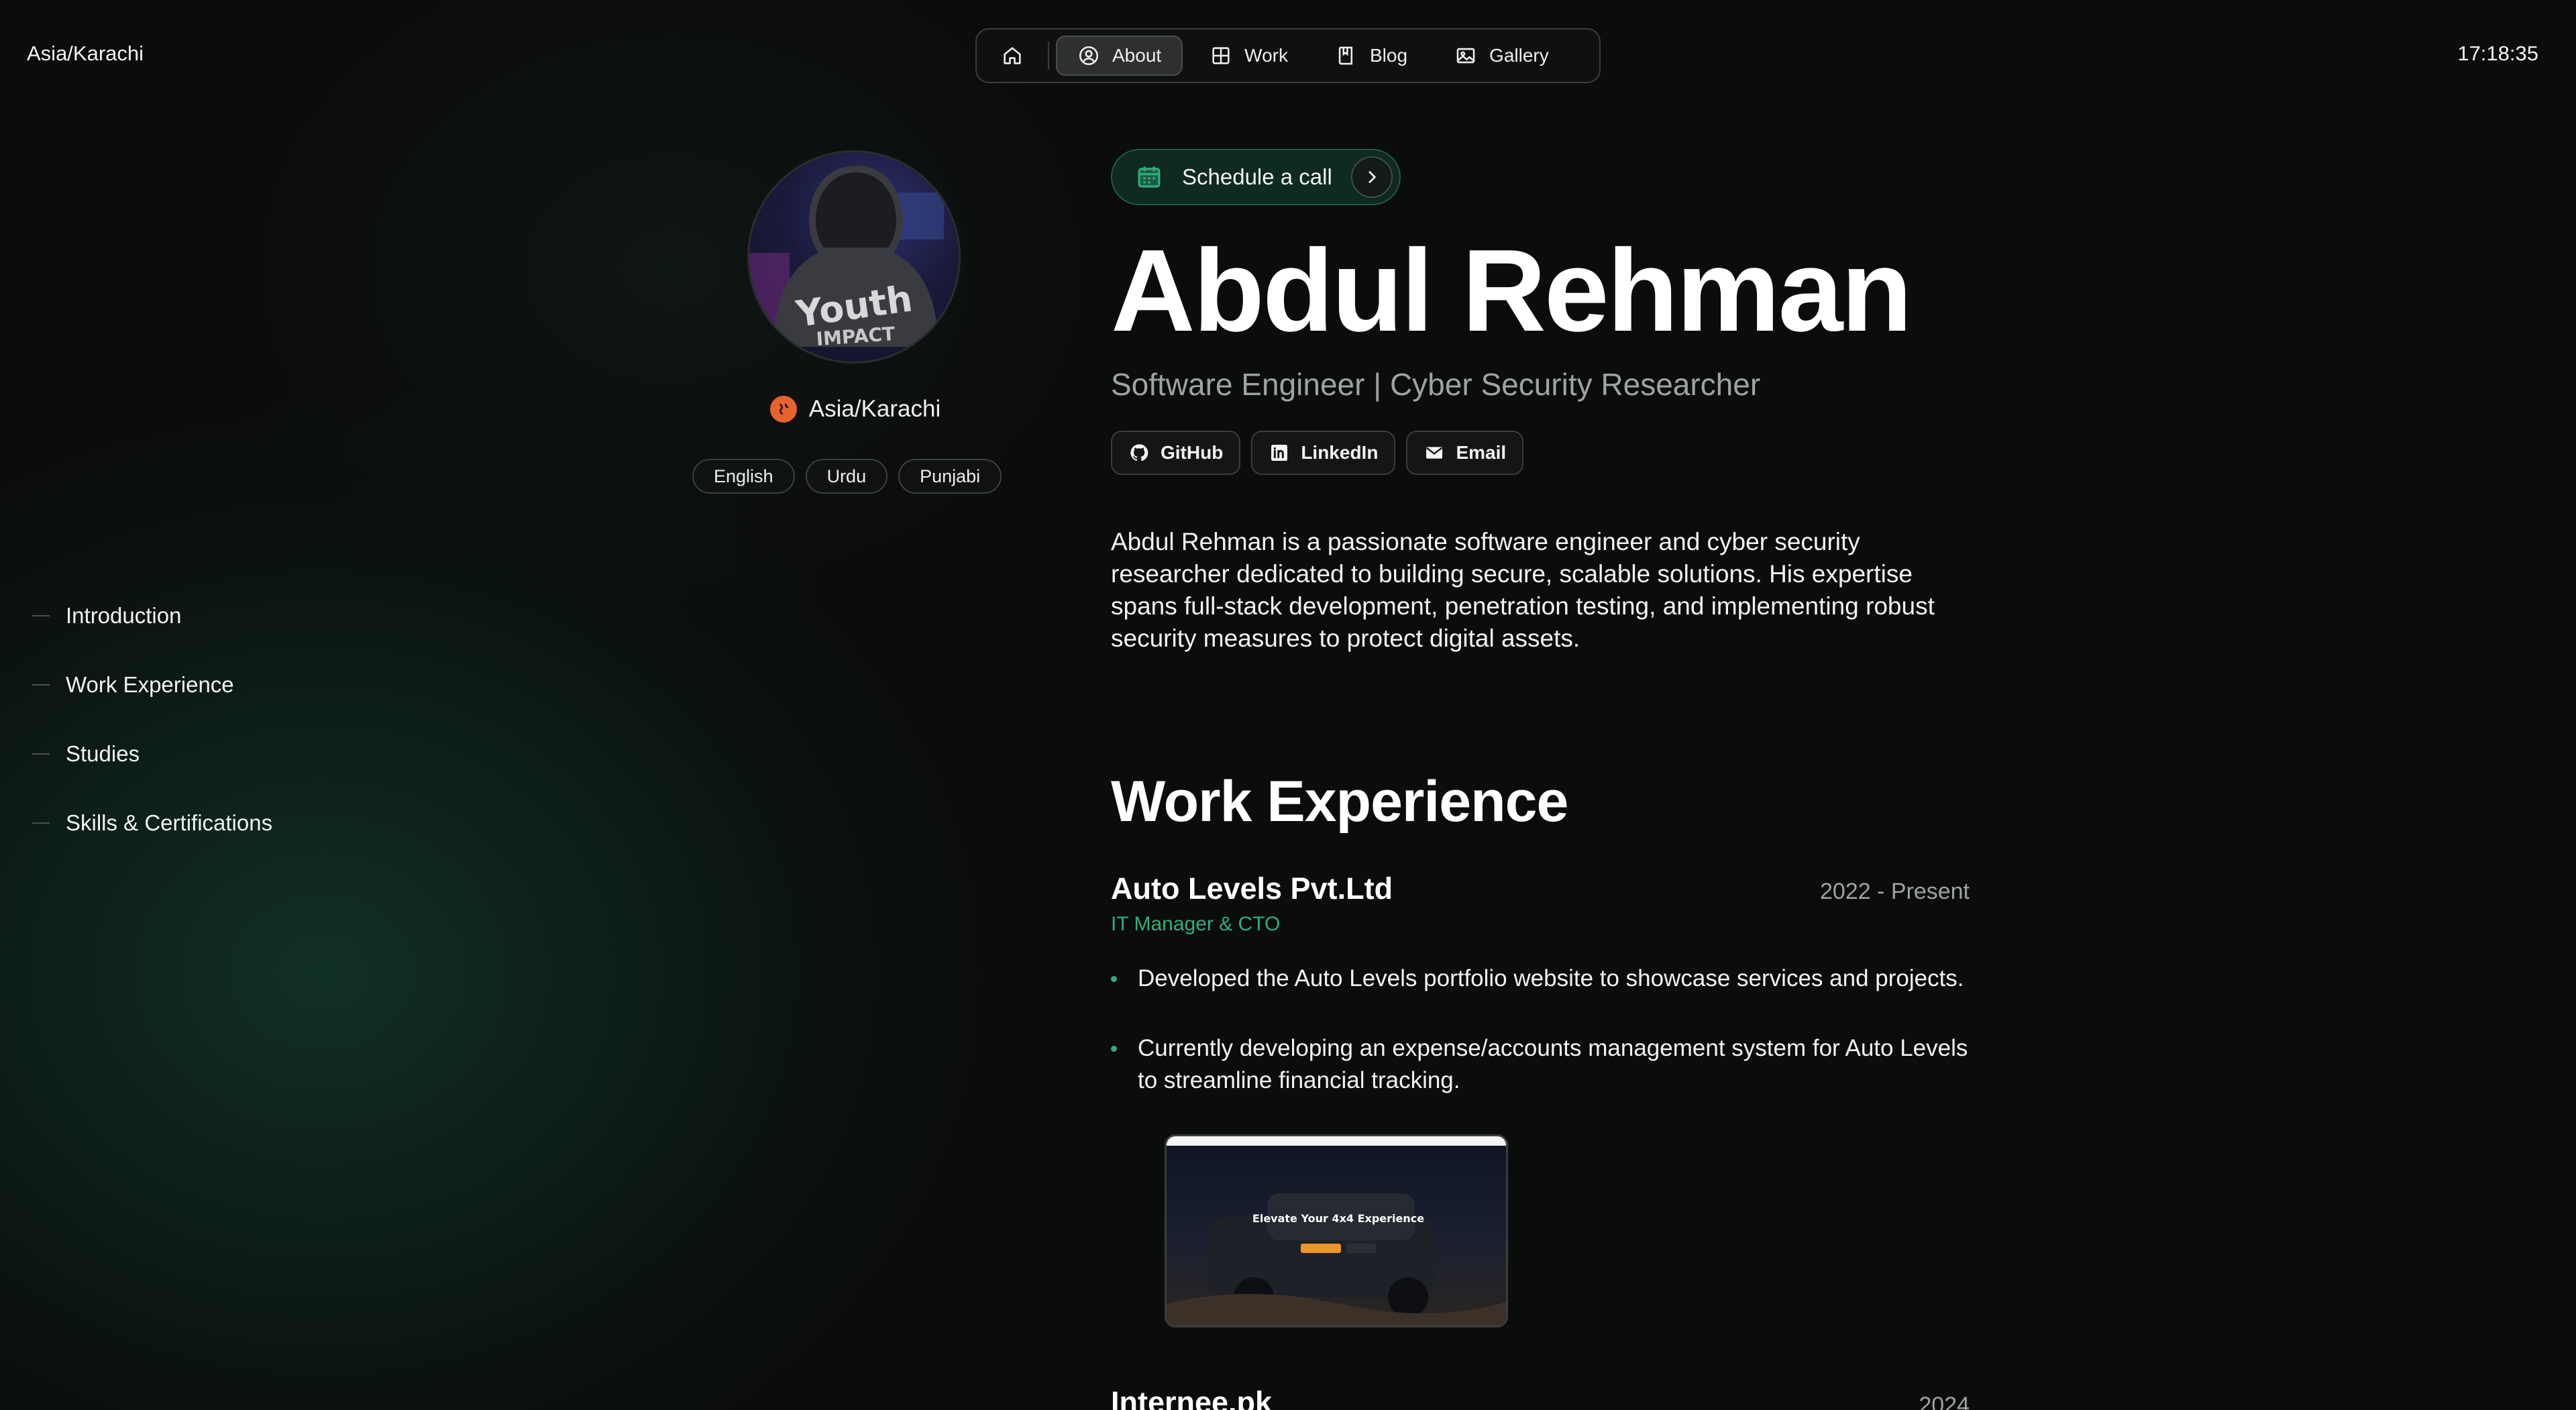  Describe the element at coordinates (874, 409) in the screenshot. I see `location-label: Asia/Karachi` at that location.